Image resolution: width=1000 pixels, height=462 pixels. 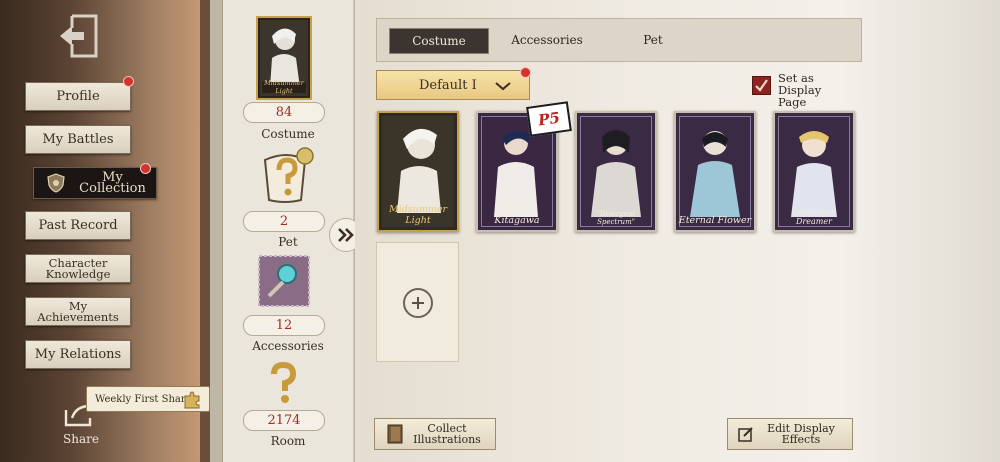 What do you see at coordinates (525, 72) in the screenshot?
I see `preset-notification-dot` at bounding box center [525, 72].